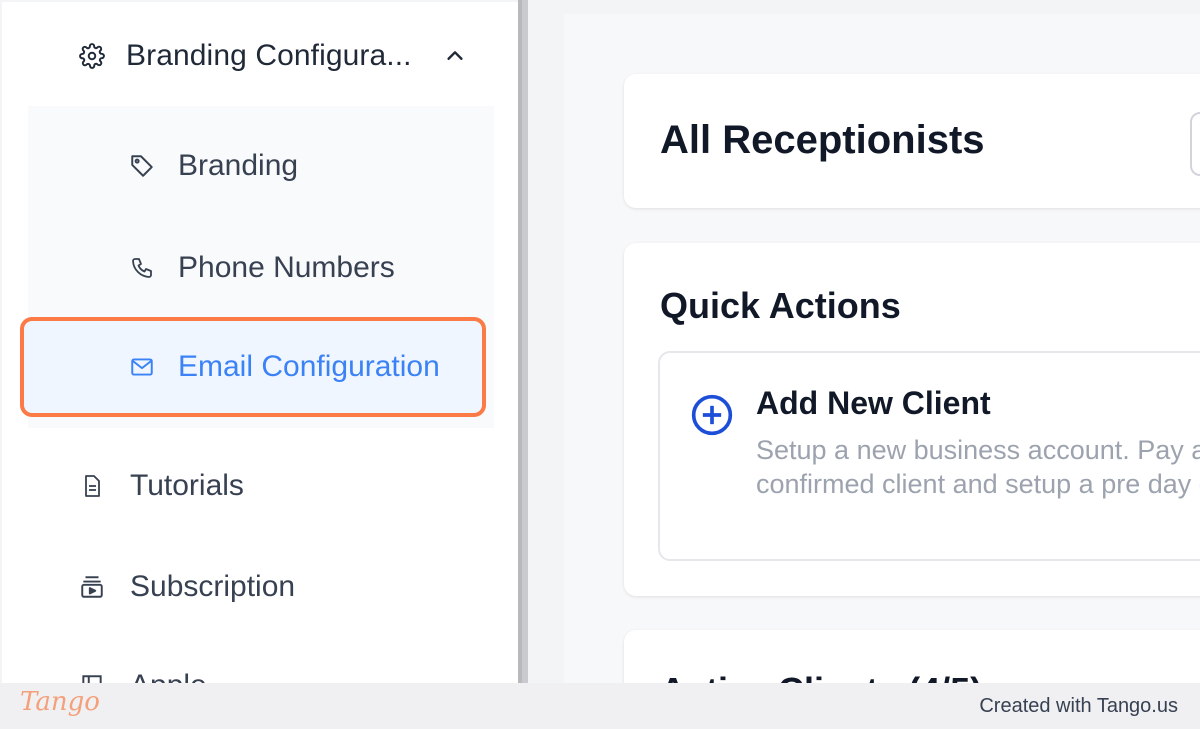 This screenshot has width=1200, height=729. Describe the element at coordinates (455, 56) in the screenshot. I see `chevron-up-icon` at that location.